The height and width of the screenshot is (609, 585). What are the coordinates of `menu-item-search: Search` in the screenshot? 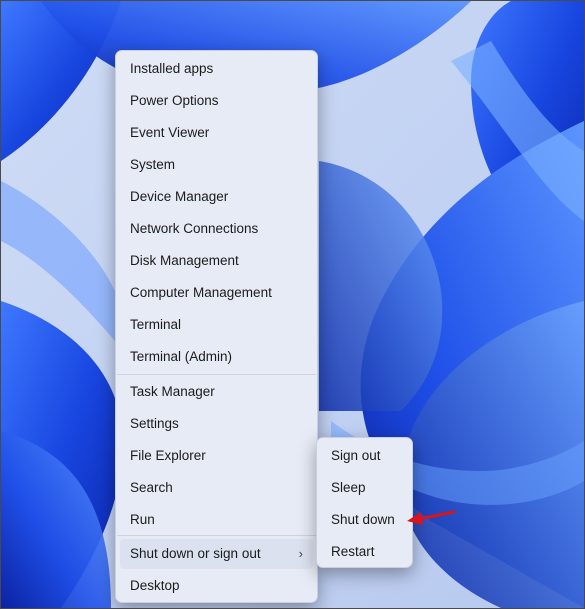 It's located at (216, 488).